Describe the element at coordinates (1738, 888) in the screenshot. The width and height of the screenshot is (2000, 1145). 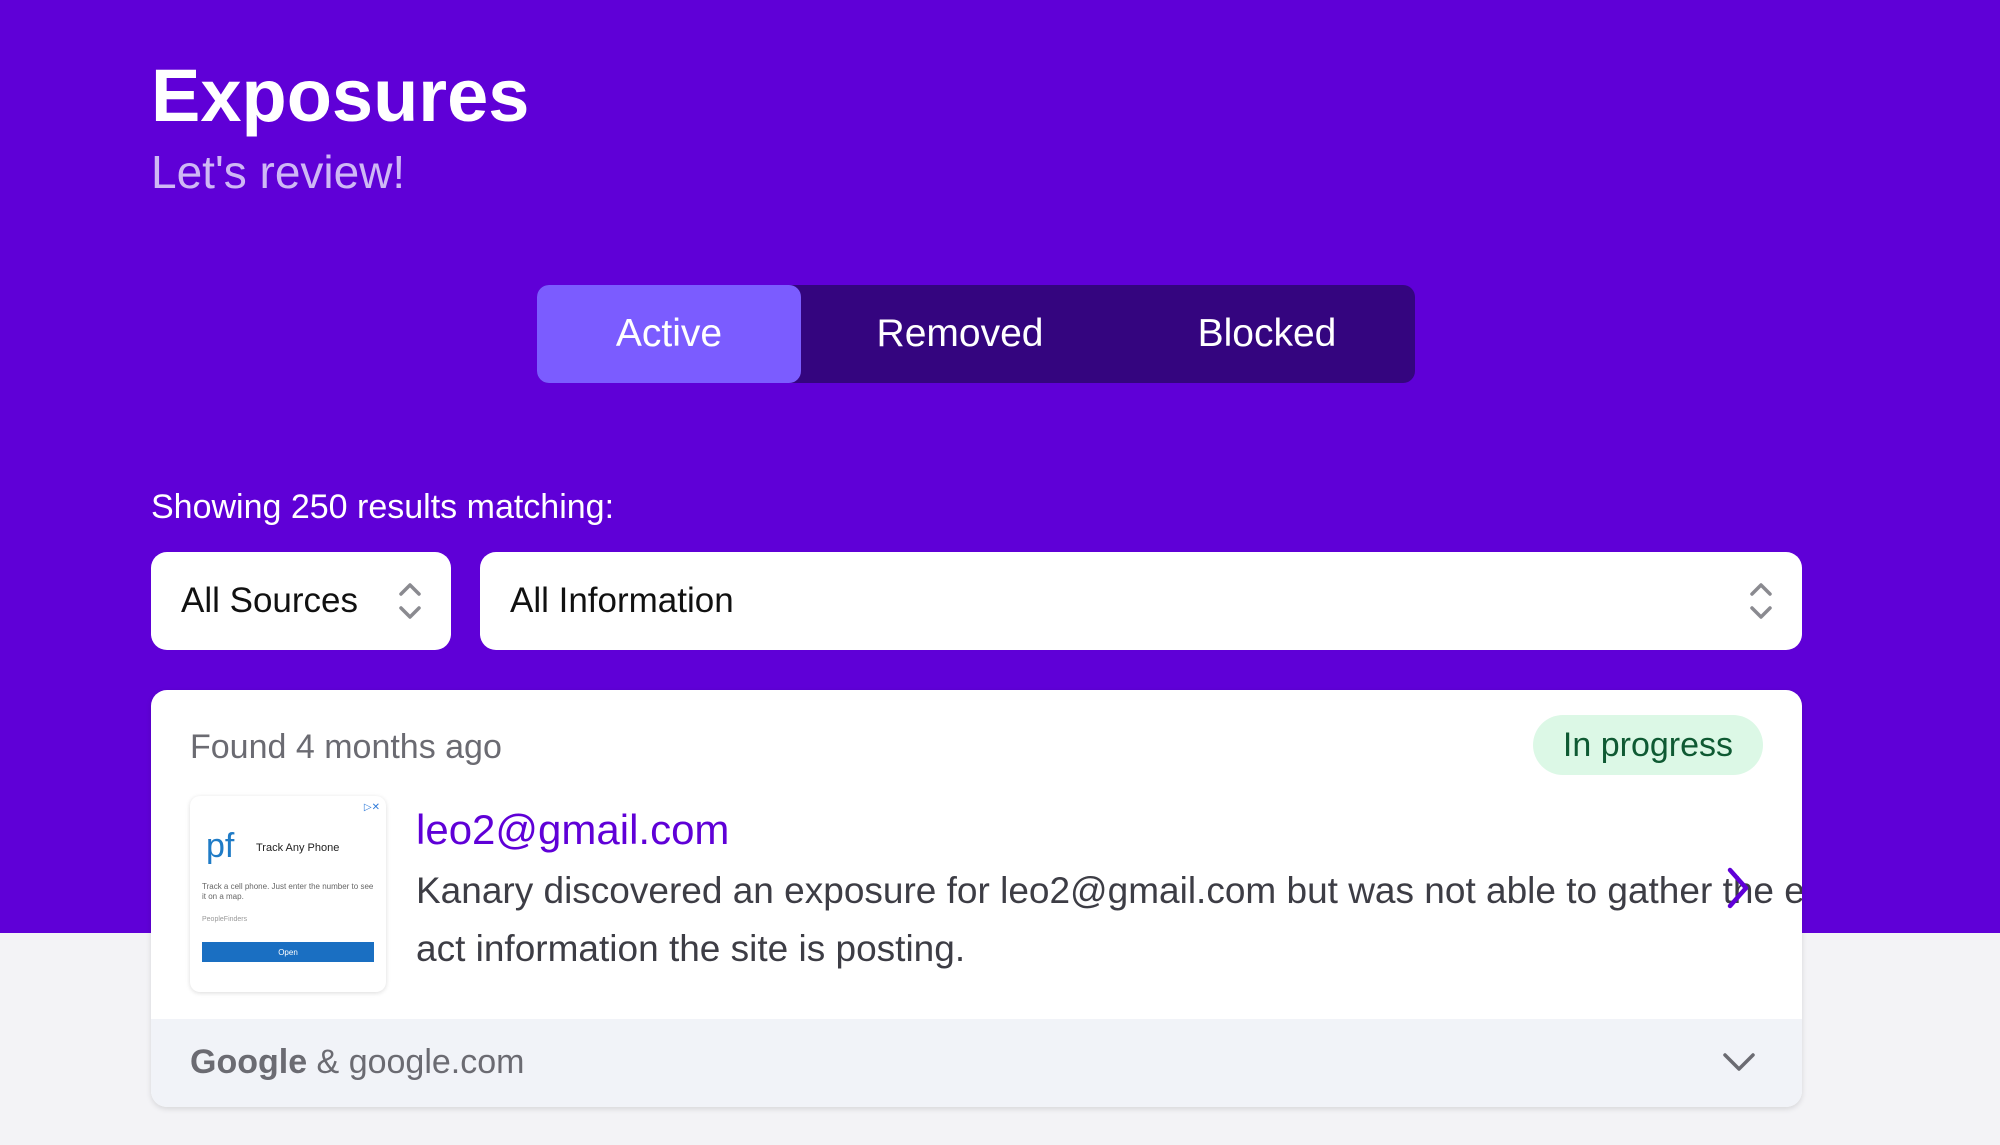
I see `chevron-right-icon` at that location.